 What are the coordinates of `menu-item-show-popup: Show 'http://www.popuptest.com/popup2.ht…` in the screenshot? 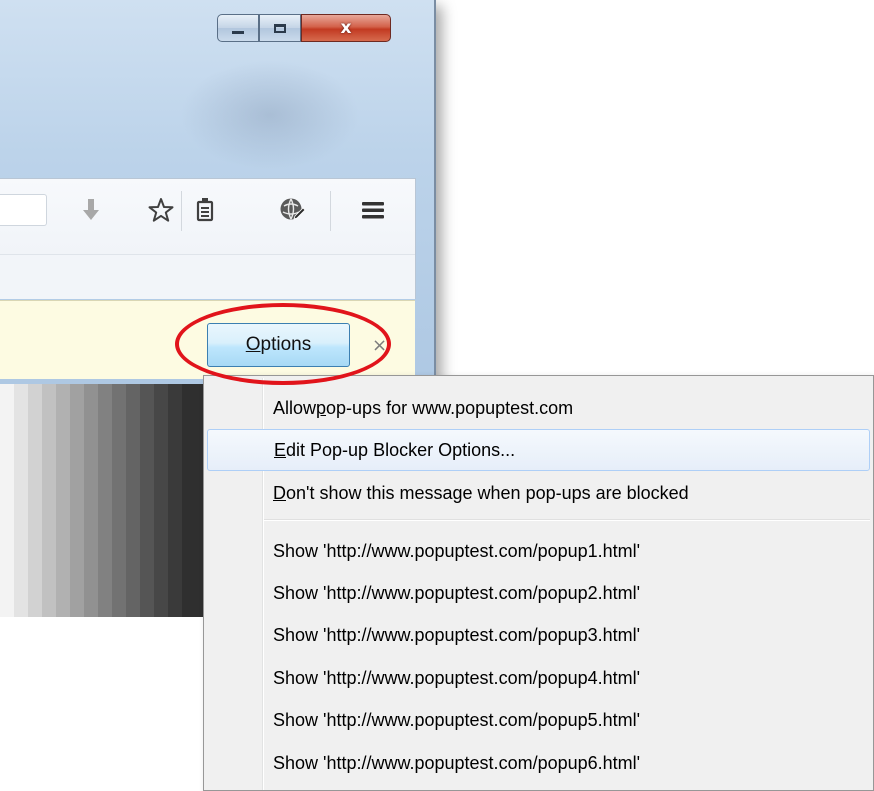 It's located at (538, 593).